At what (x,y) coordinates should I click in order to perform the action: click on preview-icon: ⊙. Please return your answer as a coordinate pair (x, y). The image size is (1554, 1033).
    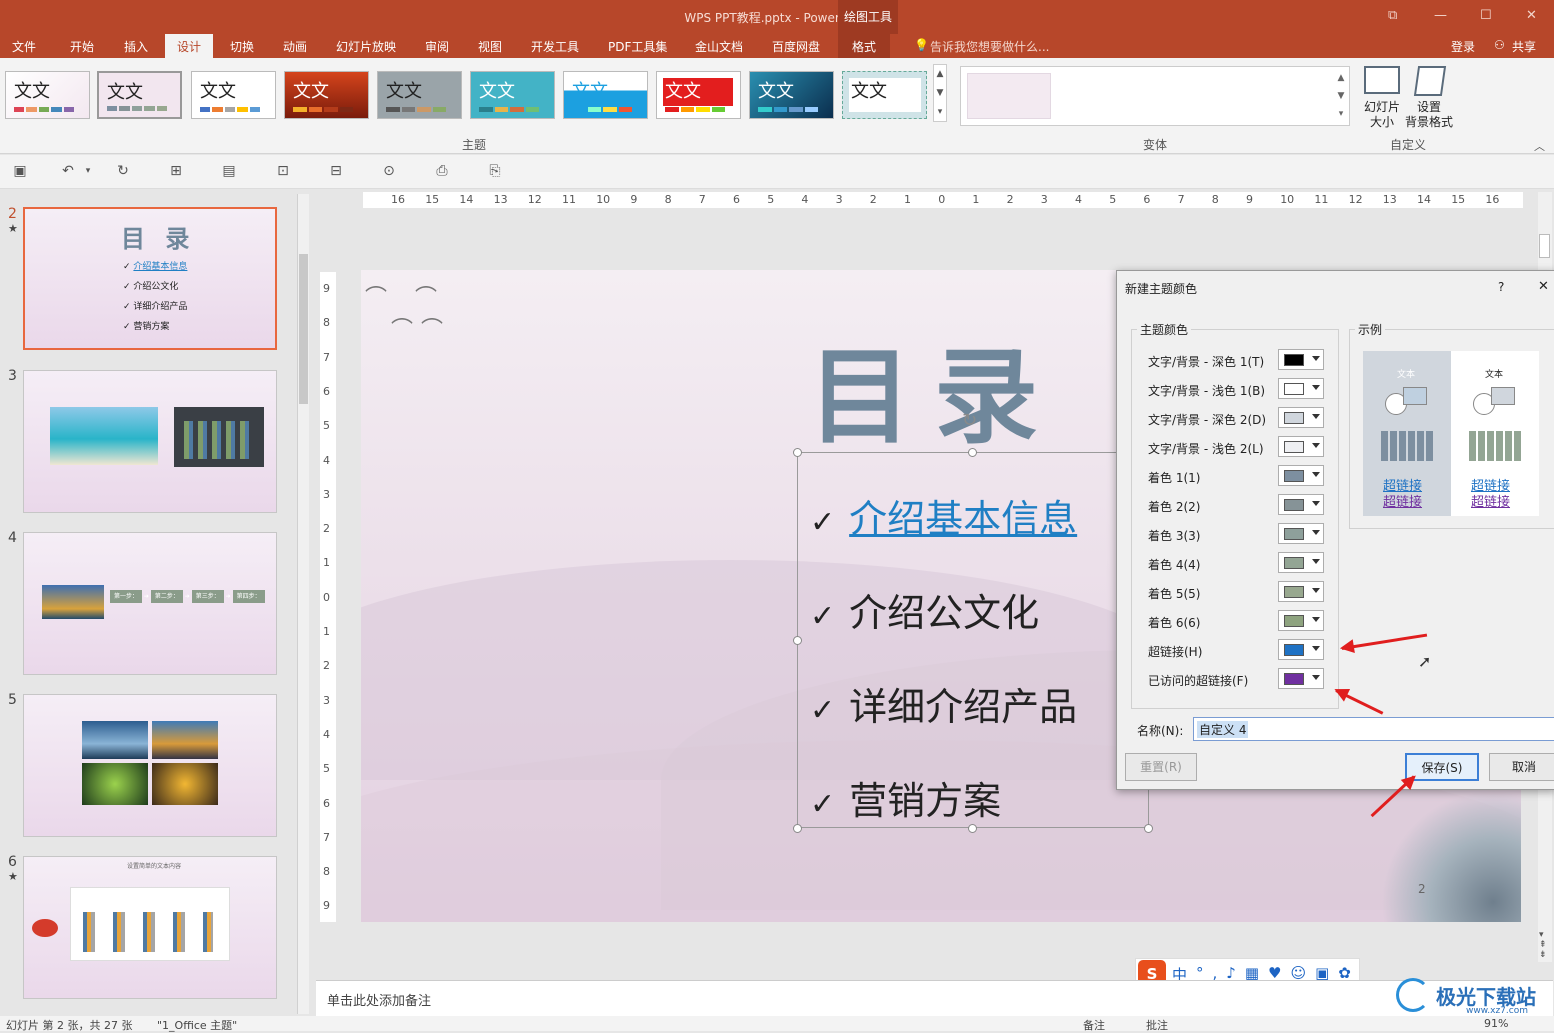
    Looking at the image, I should click on (389, 171).